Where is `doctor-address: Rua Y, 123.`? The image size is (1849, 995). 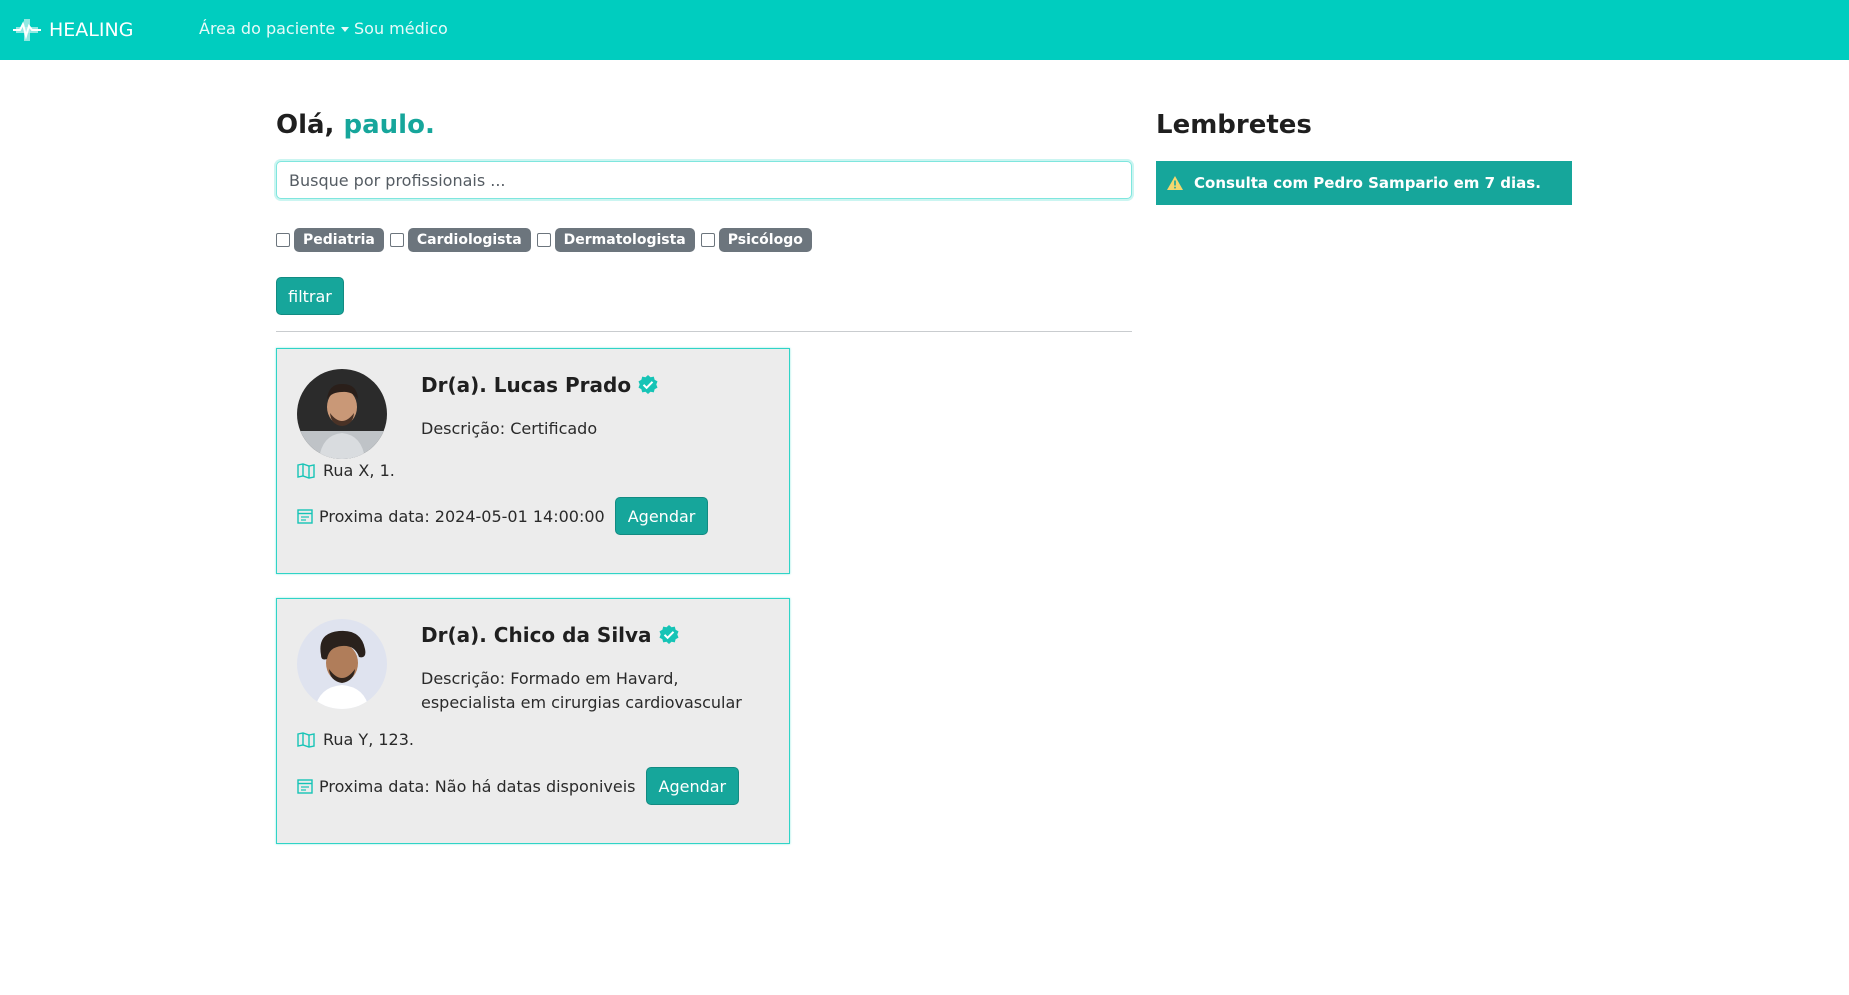 doctor-address: Rua Y, 123. is located at coordinates (355, 739).